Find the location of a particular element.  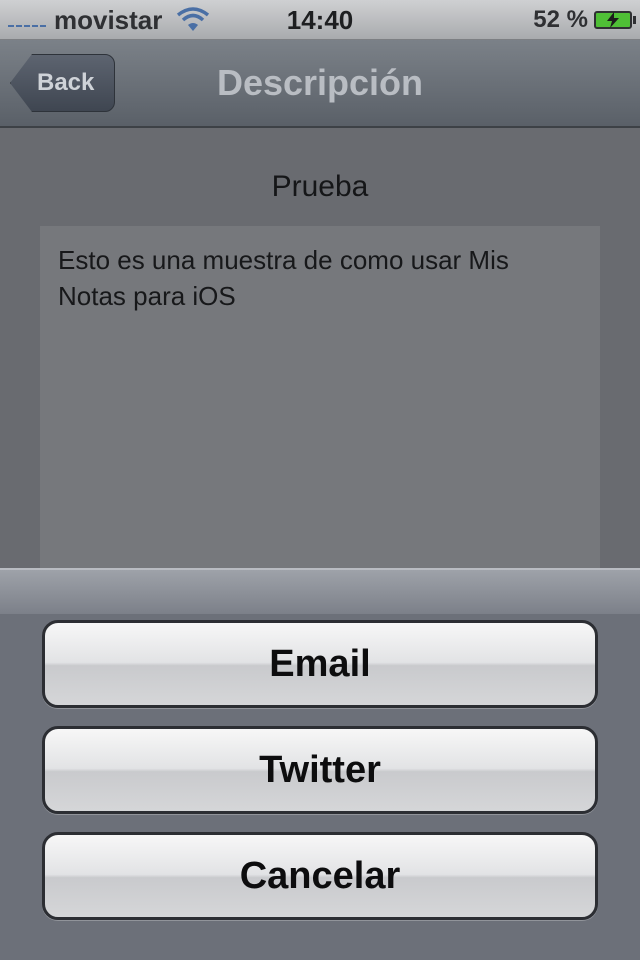

status-right: 52 % is located at coordinates (584, 20).